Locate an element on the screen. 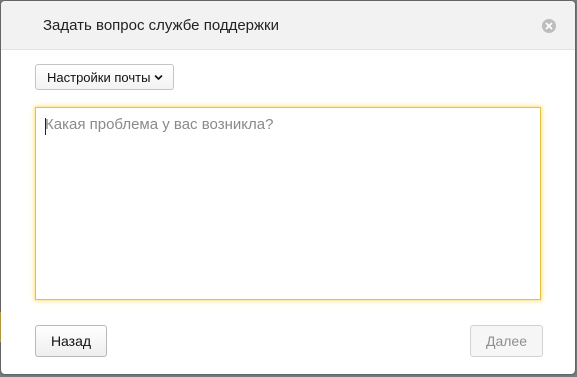 Image resolution: width=577 pixels, height=377 pixels. next-button: Далее is located at coordinates (506, 341).